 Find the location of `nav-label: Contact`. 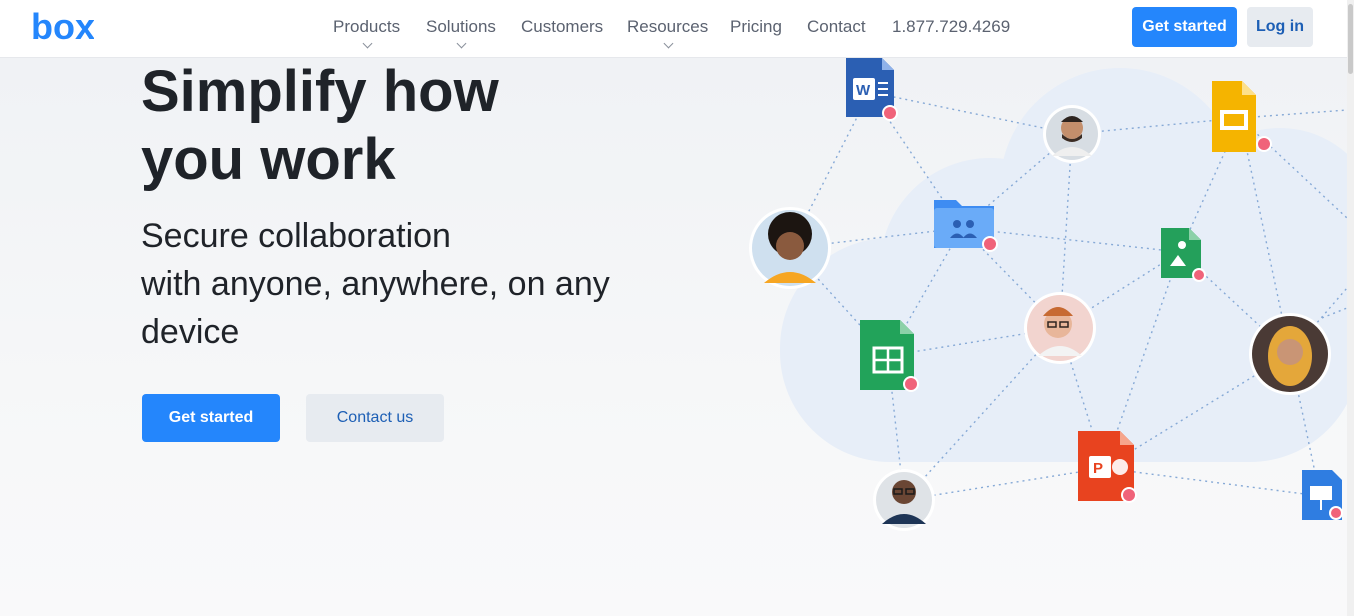

nav-label: Contact is located at coordinates (836, 26).